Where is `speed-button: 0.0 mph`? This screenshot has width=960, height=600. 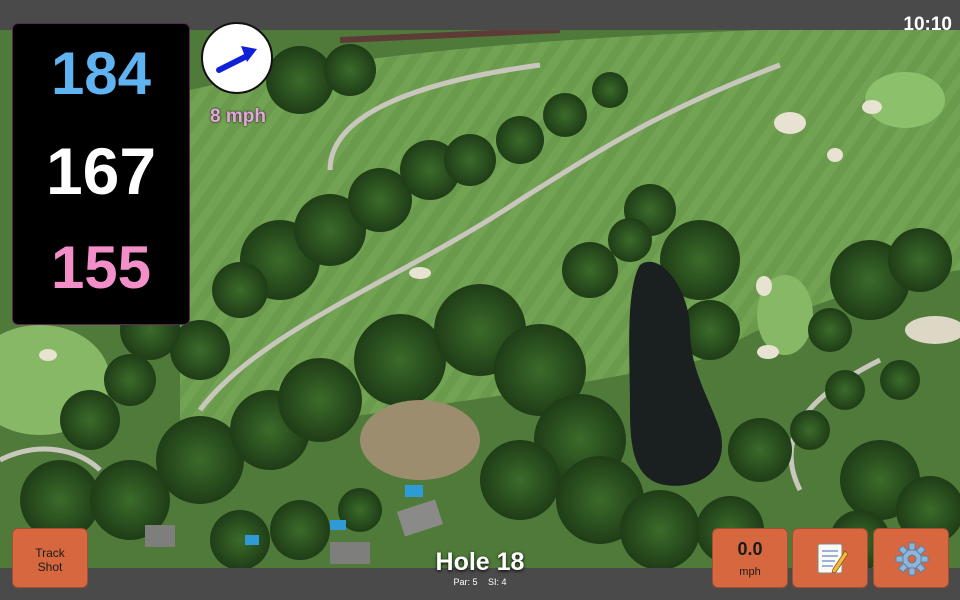
speed-button: 0.0 mph is located at coordinates (750, 558).